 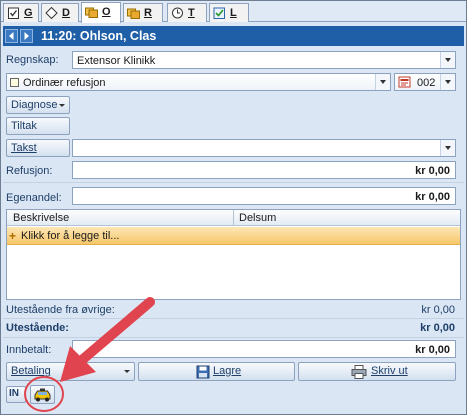 What do you see at coordinates (44, 394) in the screenshot?
I see `highlight-circle` at bounding box center [44, 394].